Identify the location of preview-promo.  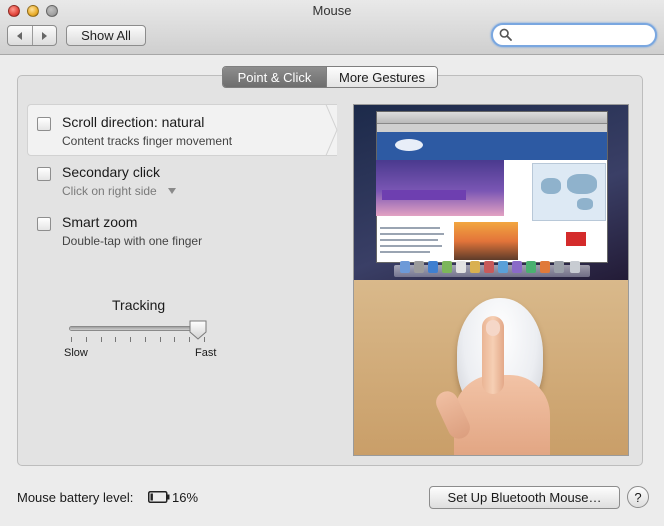
(571, 242).